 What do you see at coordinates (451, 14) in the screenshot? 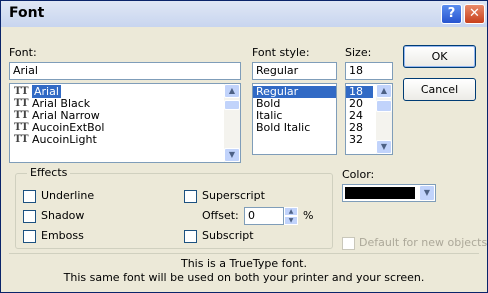
I see `help-button: ?` at bounding box center [451, 14].